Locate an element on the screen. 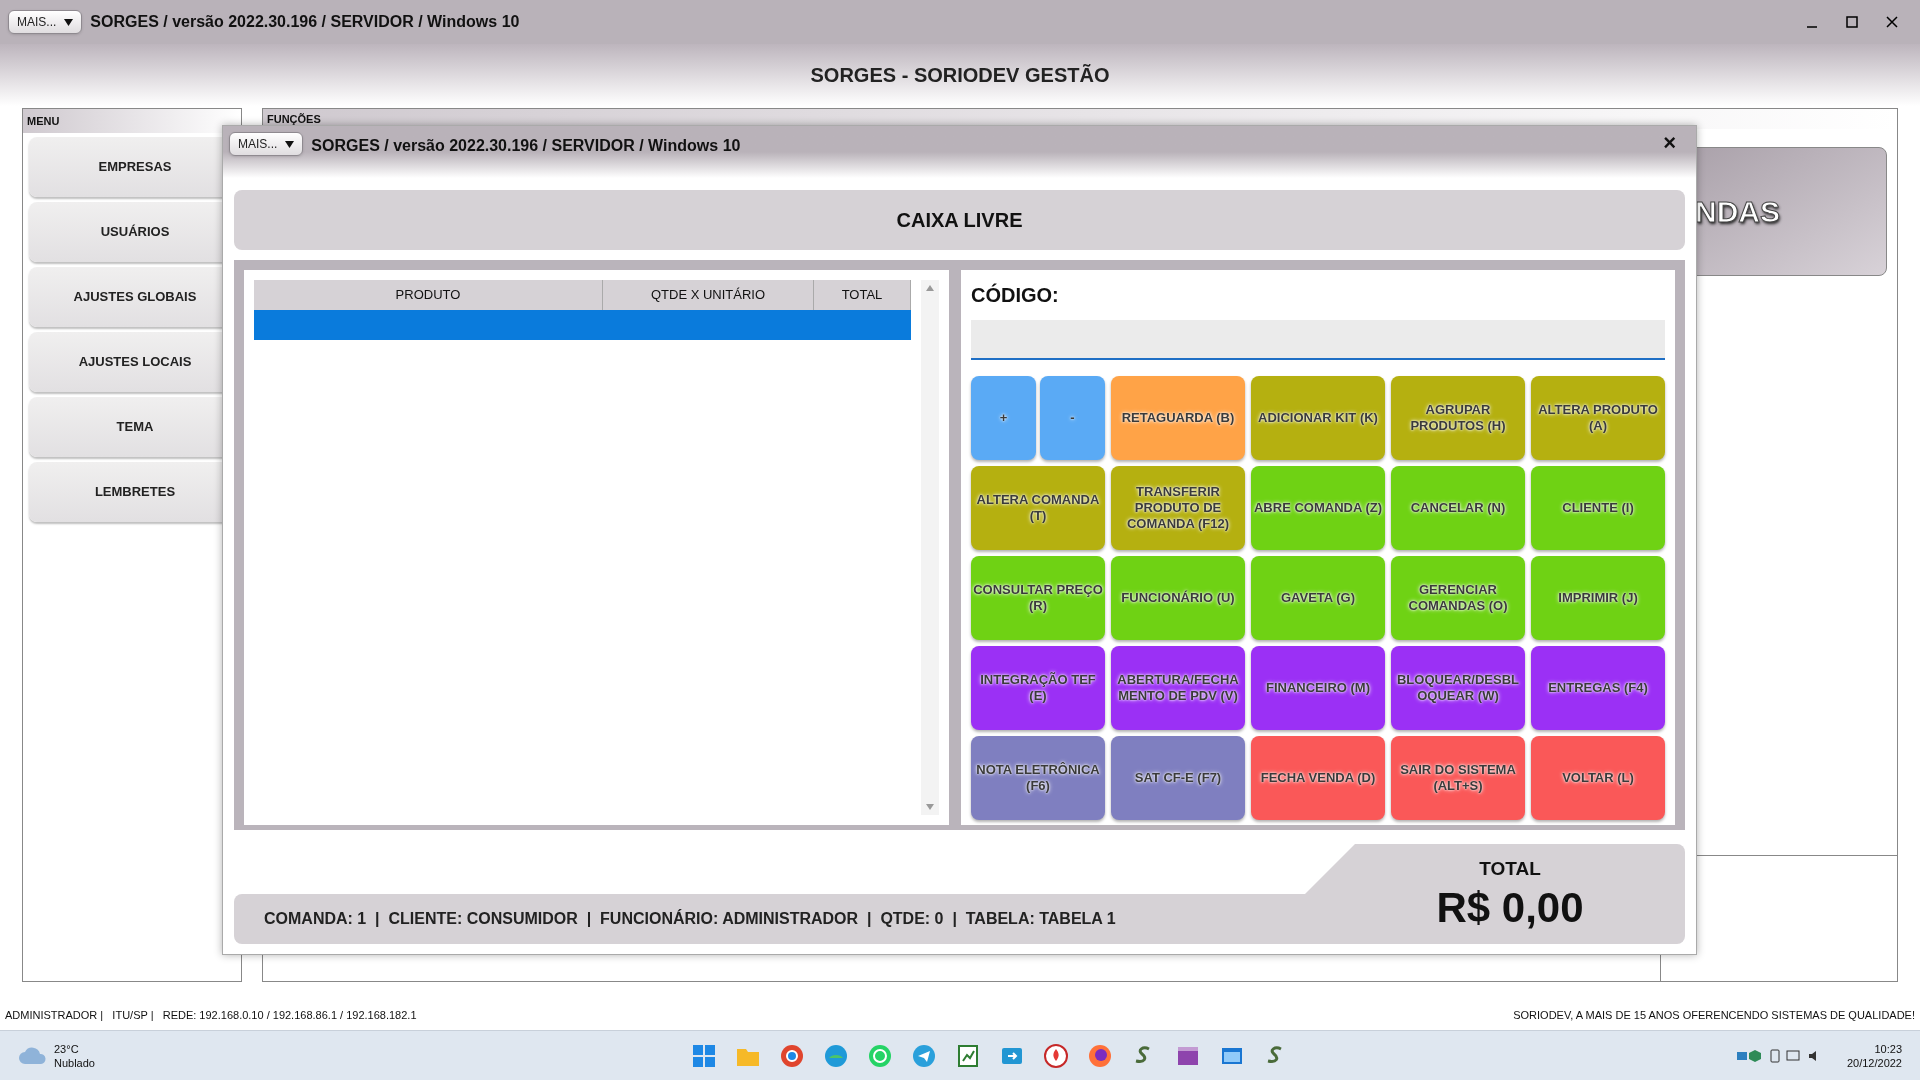  action-button: FECHA VENDA (D) is located at coordinates (1318, 778).